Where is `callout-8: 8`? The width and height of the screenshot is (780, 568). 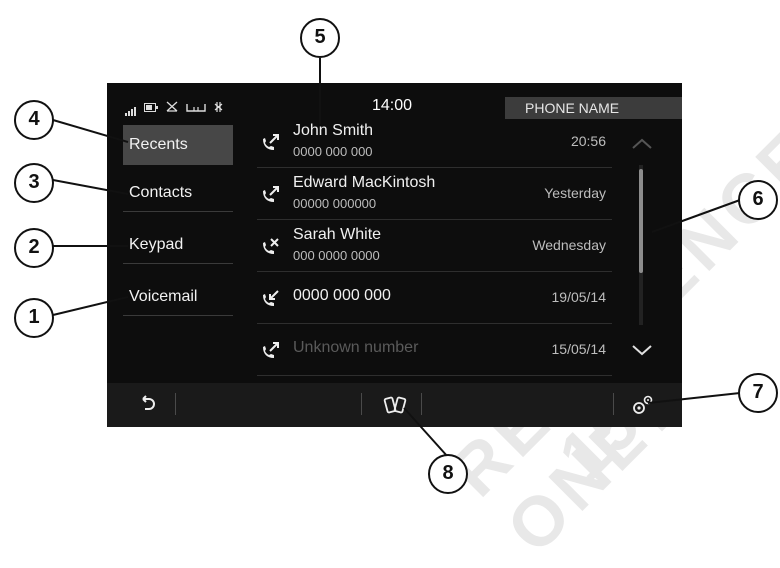
callout-8: 8 is located at coordinates (448, 474).